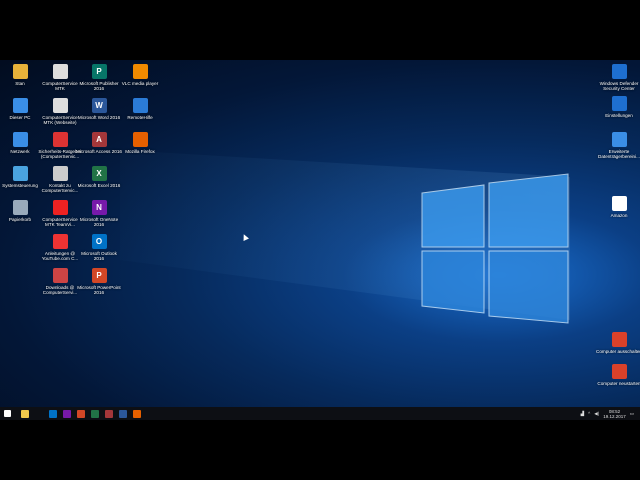  Describe the element at coordinates (619, 203) in the screenshot. I see `amazon-icon` at that location.